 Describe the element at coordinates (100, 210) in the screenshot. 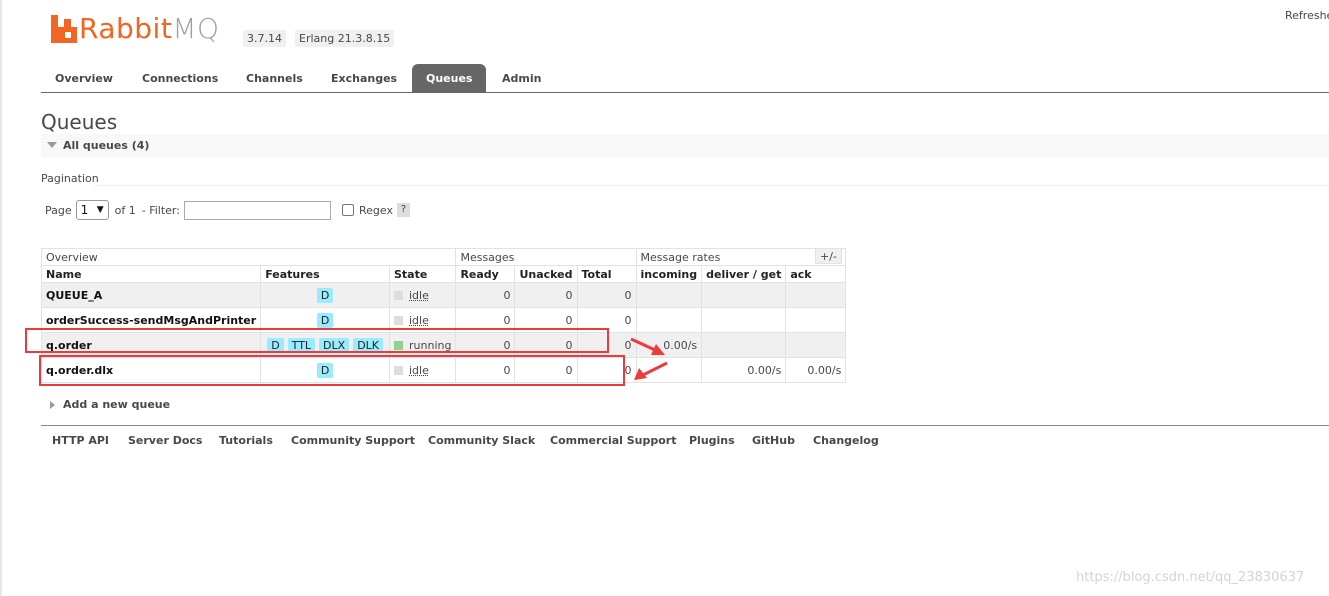

I see `chevron-down-icon: ▼` at that location.